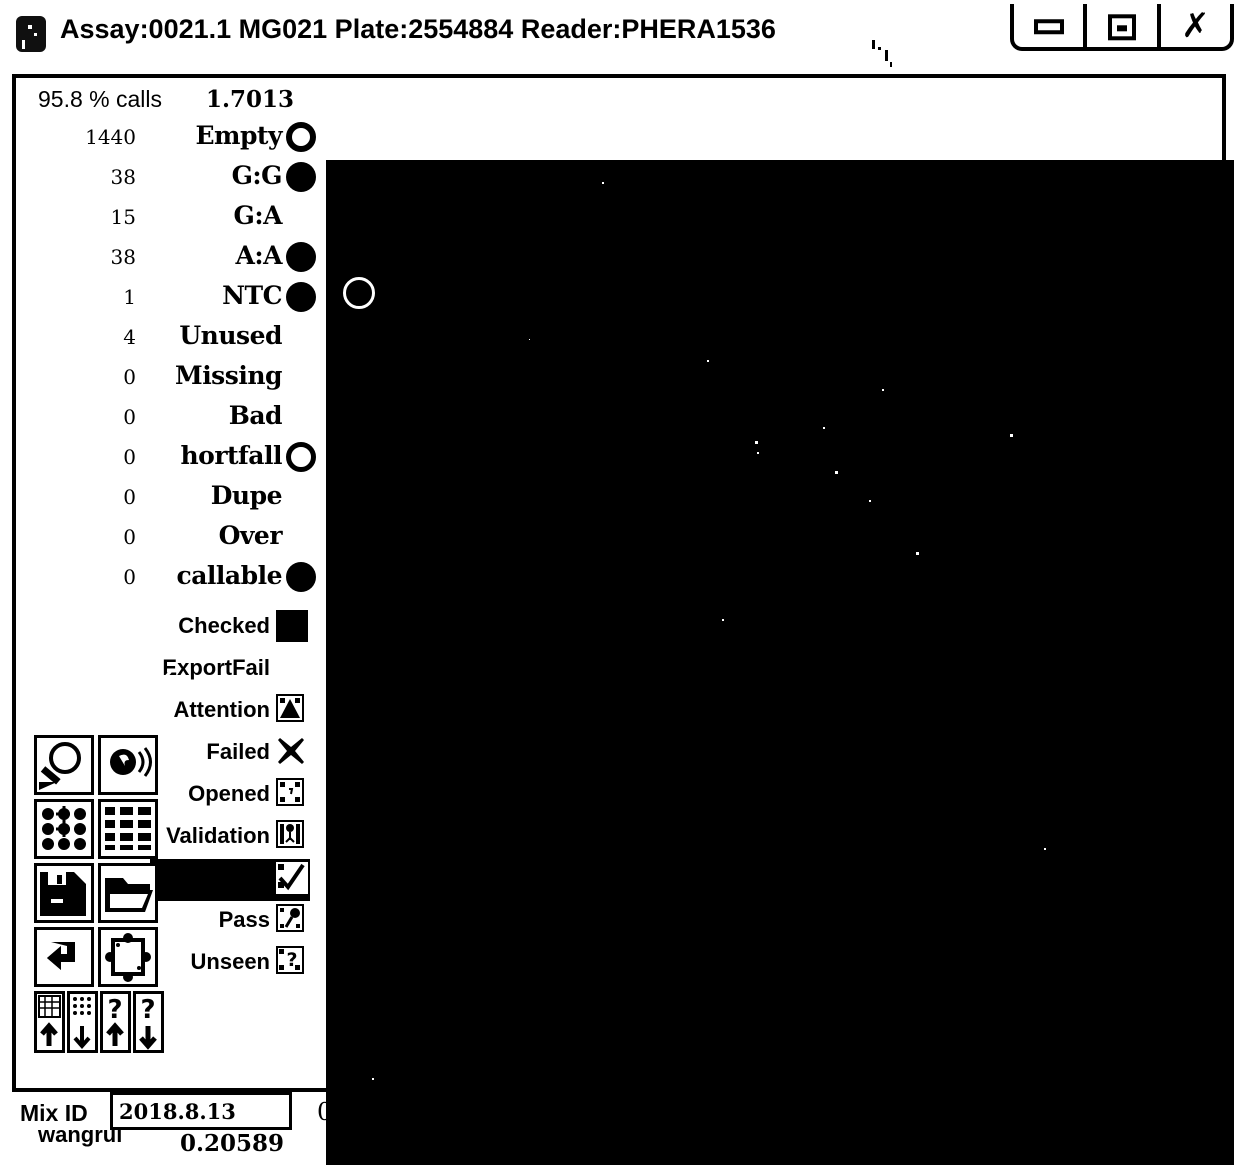 This screenshot has height=1165, width=1240. I want to click on mixid-label: Mix ID, so click(54, 1113).